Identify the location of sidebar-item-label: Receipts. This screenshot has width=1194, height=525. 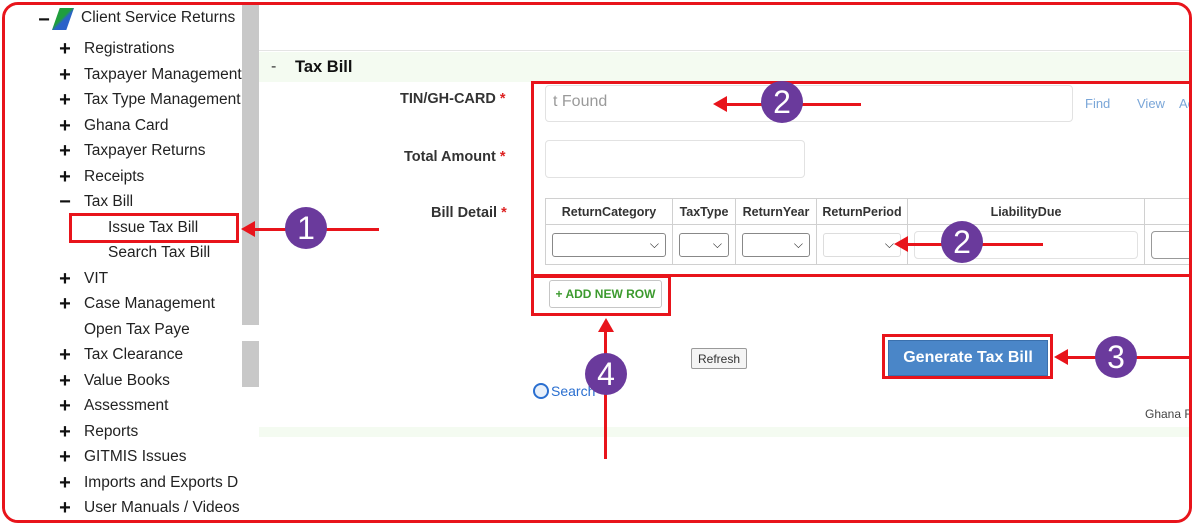
(114, 176).